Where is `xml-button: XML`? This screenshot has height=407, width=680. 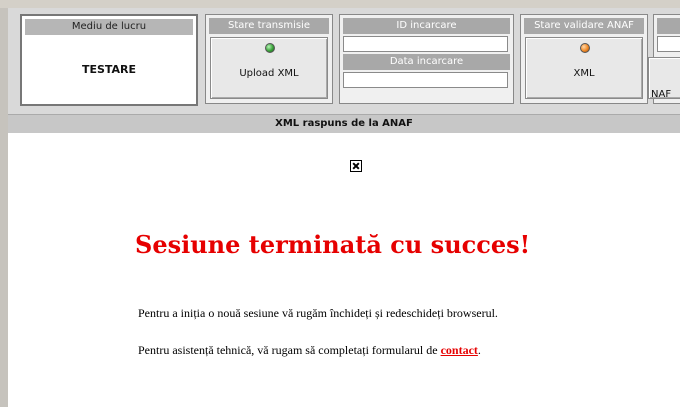 xml-button: XML is located at coordinates (584, 68).